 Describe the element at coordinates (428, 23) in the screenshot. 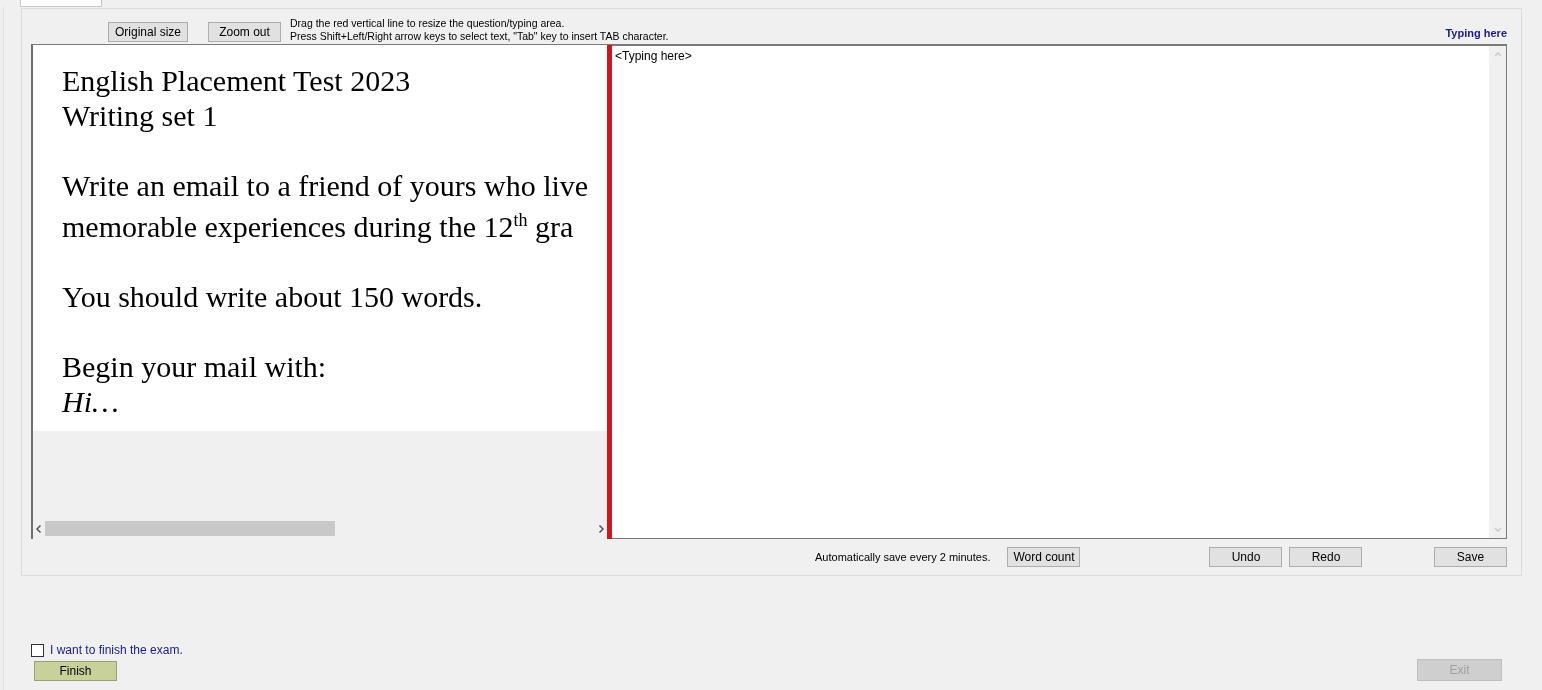

I see `hint-text: Drag the red vertical line to resize the question/typing area.` at that location.